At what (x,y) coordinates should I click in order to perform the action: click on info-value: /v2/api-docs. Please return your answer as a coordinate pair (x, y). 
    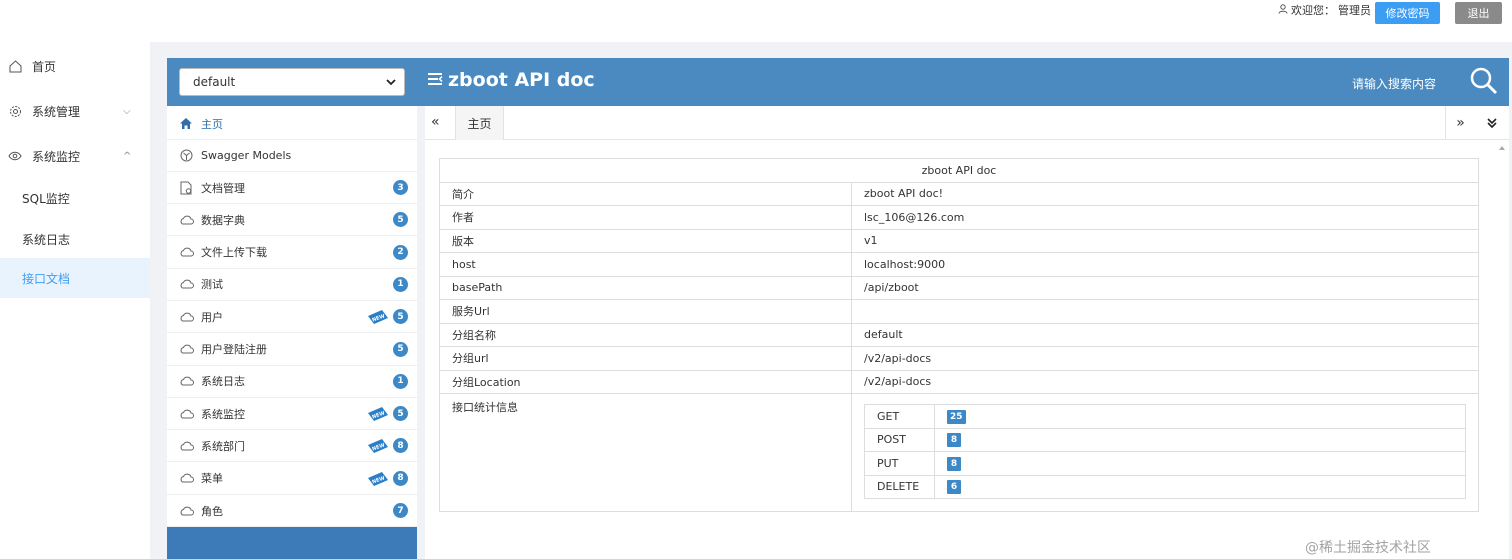
    Looking at the image, I should click on (1165, 358).